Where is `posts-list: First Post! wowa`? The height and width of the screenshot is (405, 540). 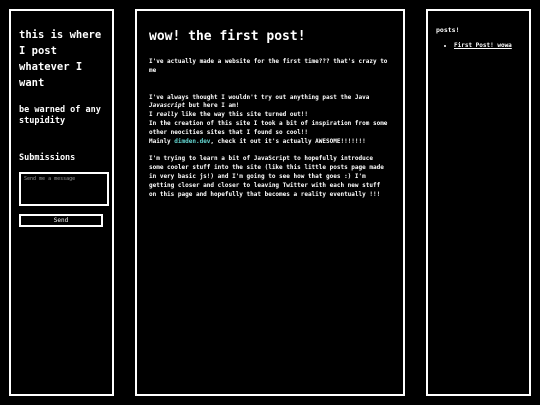 posts-list: First Post! wowa is located at coordinates (478, 45).